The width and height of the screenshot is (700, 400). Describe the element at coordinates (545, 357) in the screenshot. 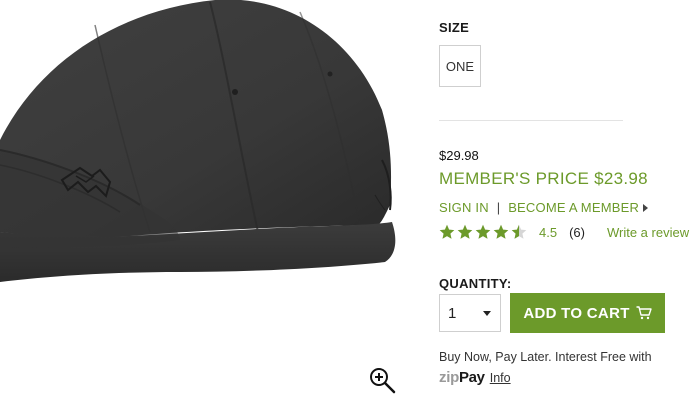

I see `pay-later-text: Buy Now, Pay Later. Interest Free with` at that location.